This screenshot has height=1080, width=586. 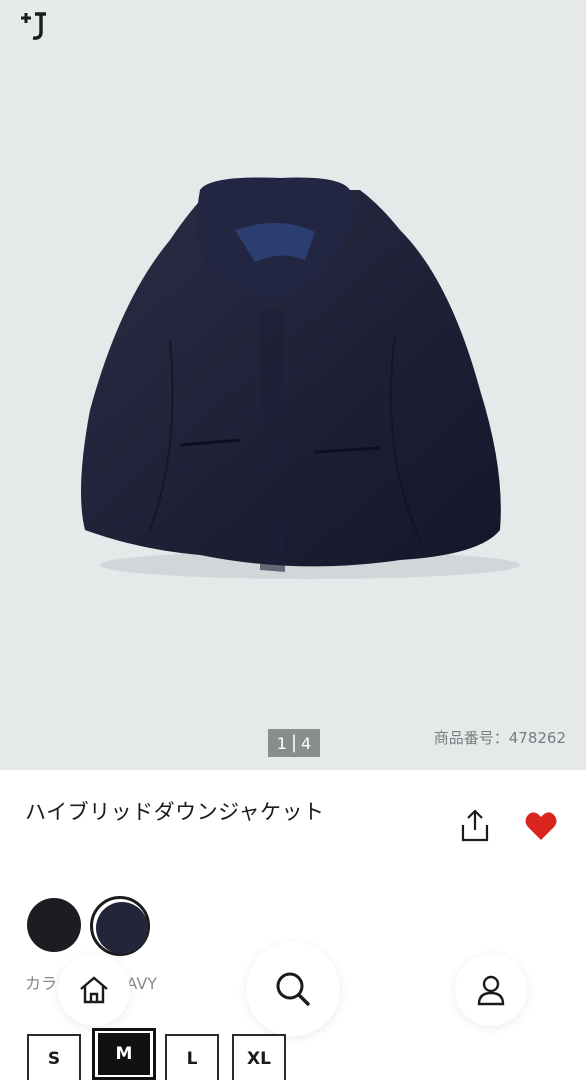 I want to click on size-option-s: S, so click(x=54, y=1057).